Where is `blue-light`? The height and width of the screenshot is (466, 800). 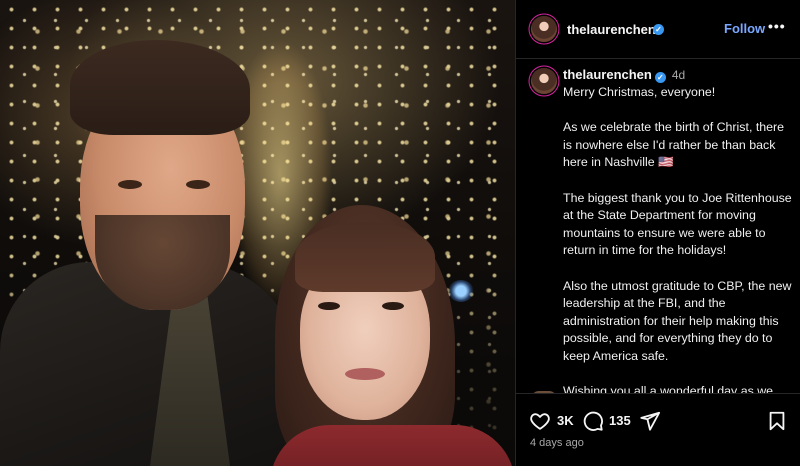 blue-light is located at coordinates (461, 291).